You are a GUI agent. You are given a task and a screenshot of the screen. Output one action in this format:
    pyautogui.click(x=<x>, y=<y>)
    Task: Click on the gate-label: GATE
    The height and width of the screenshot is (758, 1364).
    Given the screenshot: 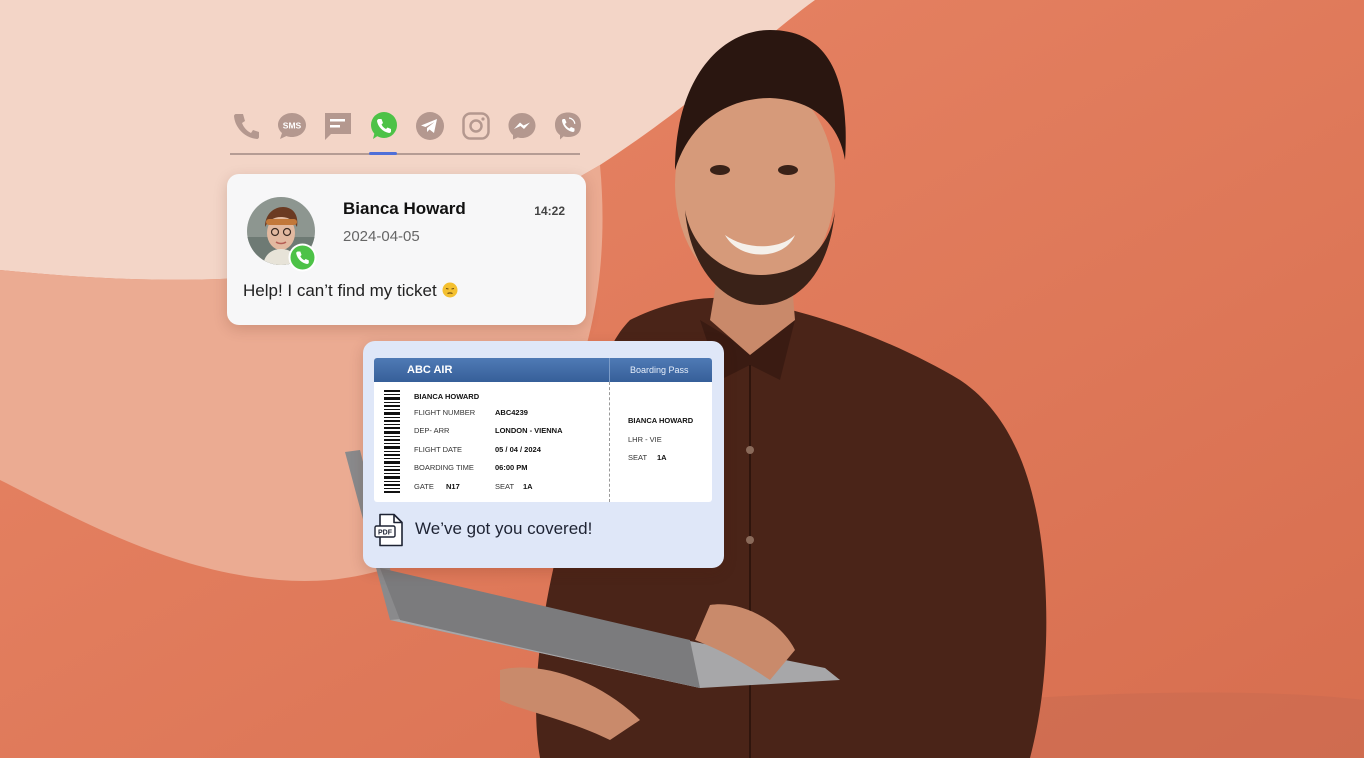 What is the action you would take?
    pyautogui.click(x=424, y=486)
    